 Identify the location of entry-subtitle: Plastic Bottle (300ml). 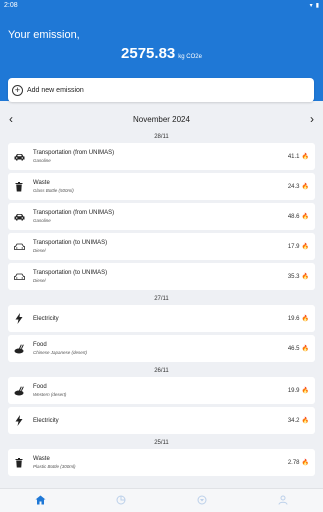
(54, 466).